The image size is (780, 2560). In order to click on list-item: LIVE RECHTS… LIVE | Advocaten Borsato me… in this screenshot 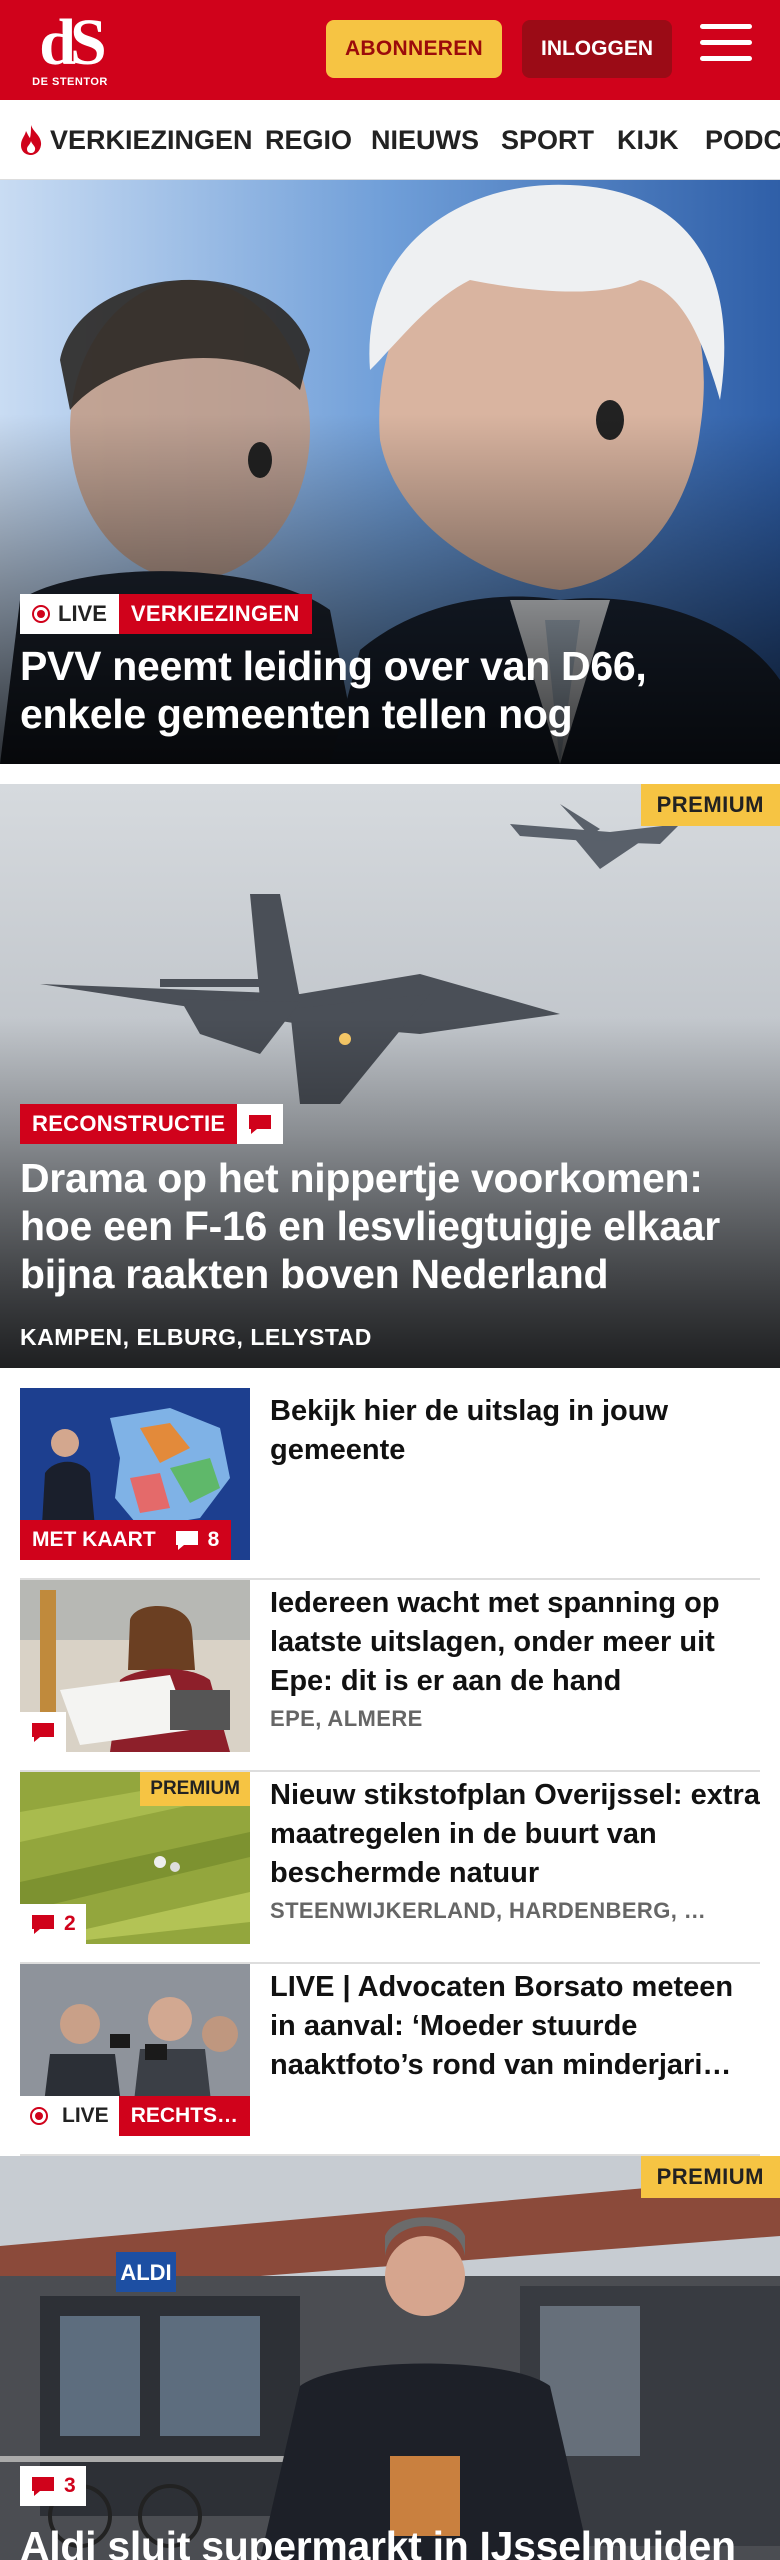, I will do `click(390, 2060)`.